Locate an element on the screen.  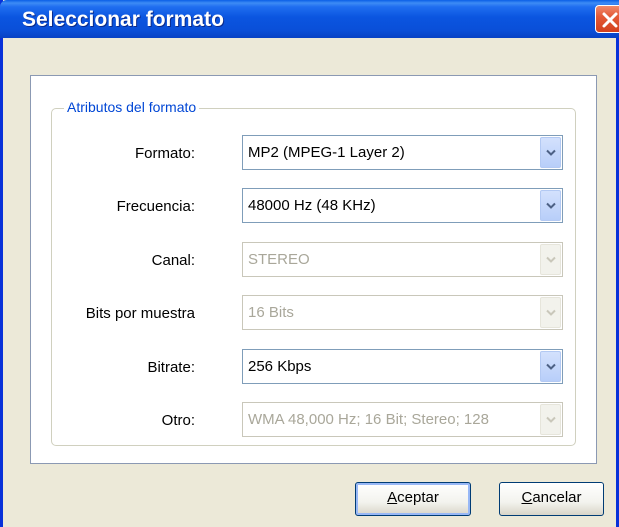
frequency-dropdown-button is located at coordinates (550, 205).